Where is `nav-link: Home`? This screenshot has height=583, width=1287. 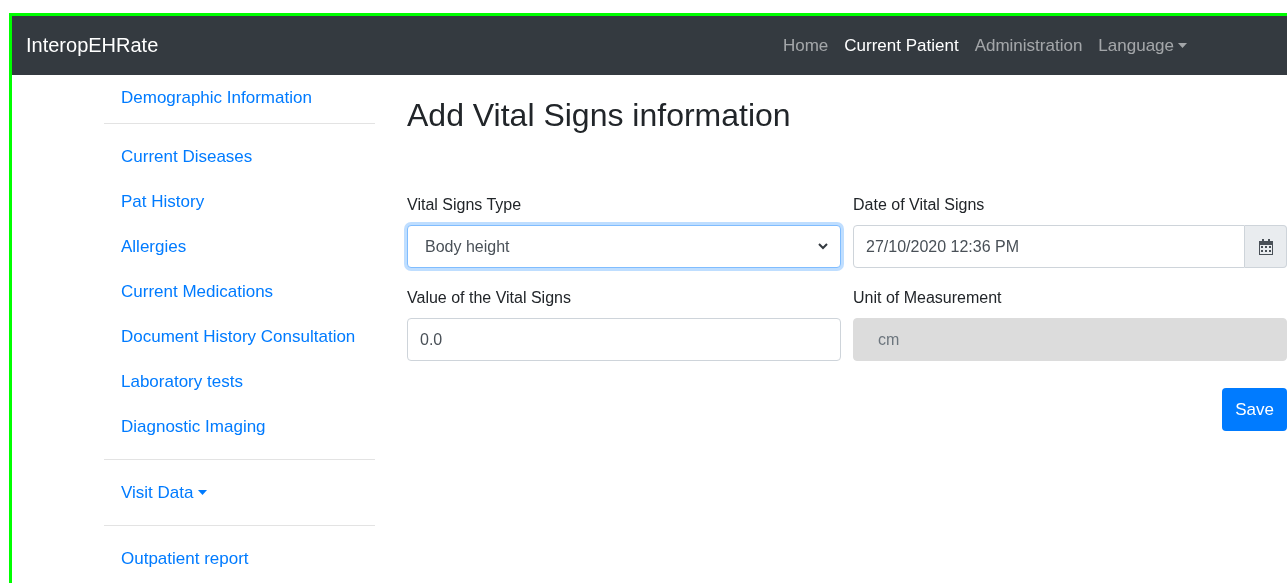 nav-link: Home is located at coordinates (805, 45).